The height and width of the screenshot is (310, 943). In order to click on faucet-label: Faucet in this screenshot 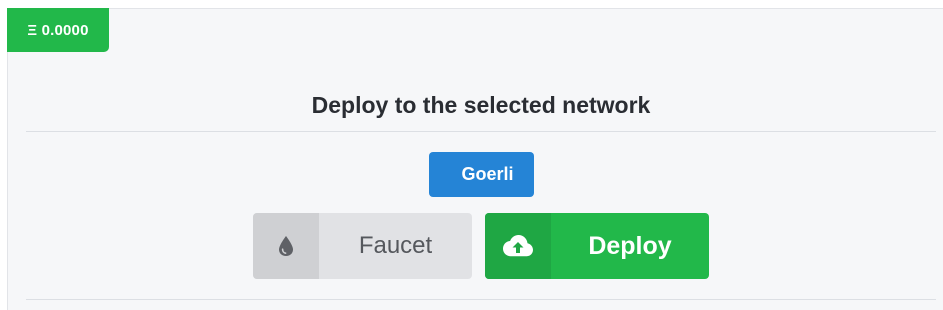, I will do `click(395, 245)`.